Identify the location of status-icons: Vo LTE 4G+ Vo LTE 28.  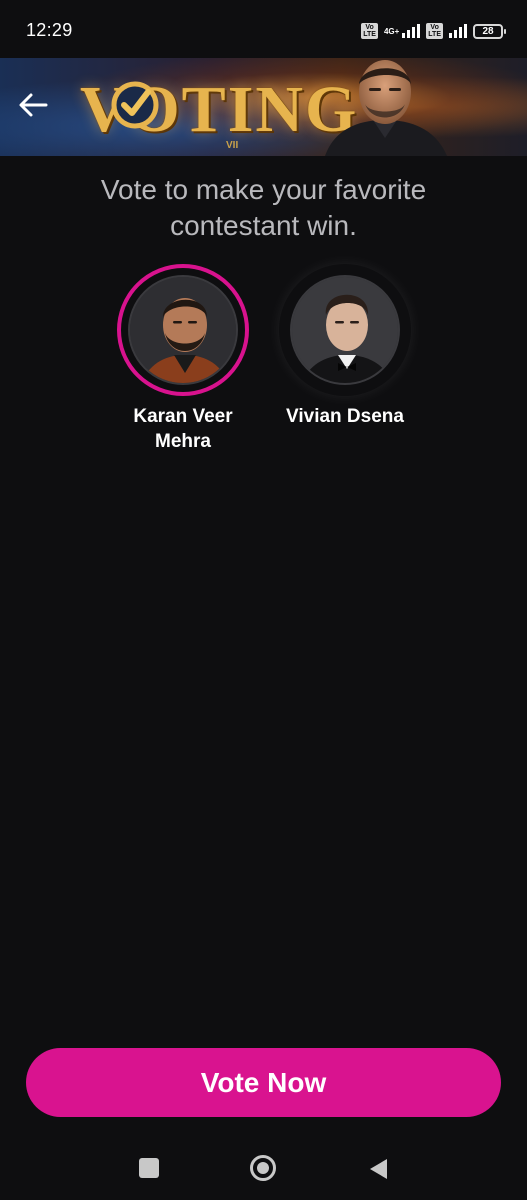
(433, 31).